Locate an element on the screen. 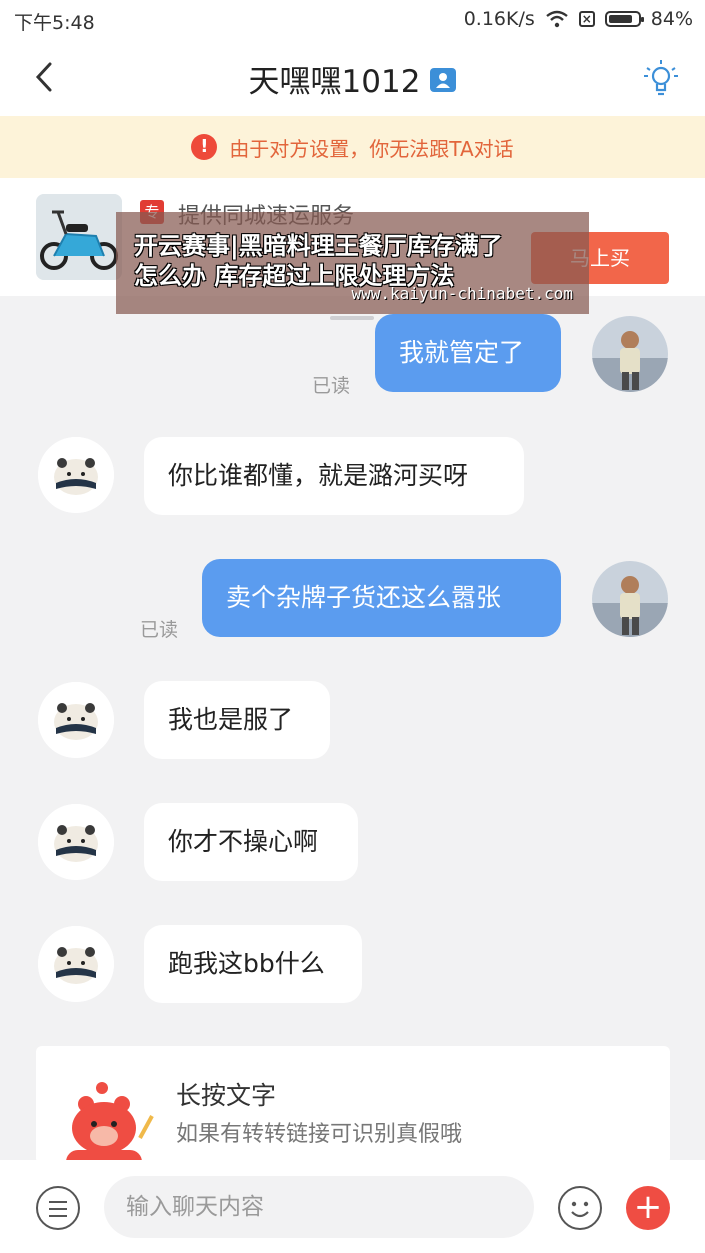 This screenshot has width=705, height=1253. lightbulb-icon is located at coordinates (661, 78).